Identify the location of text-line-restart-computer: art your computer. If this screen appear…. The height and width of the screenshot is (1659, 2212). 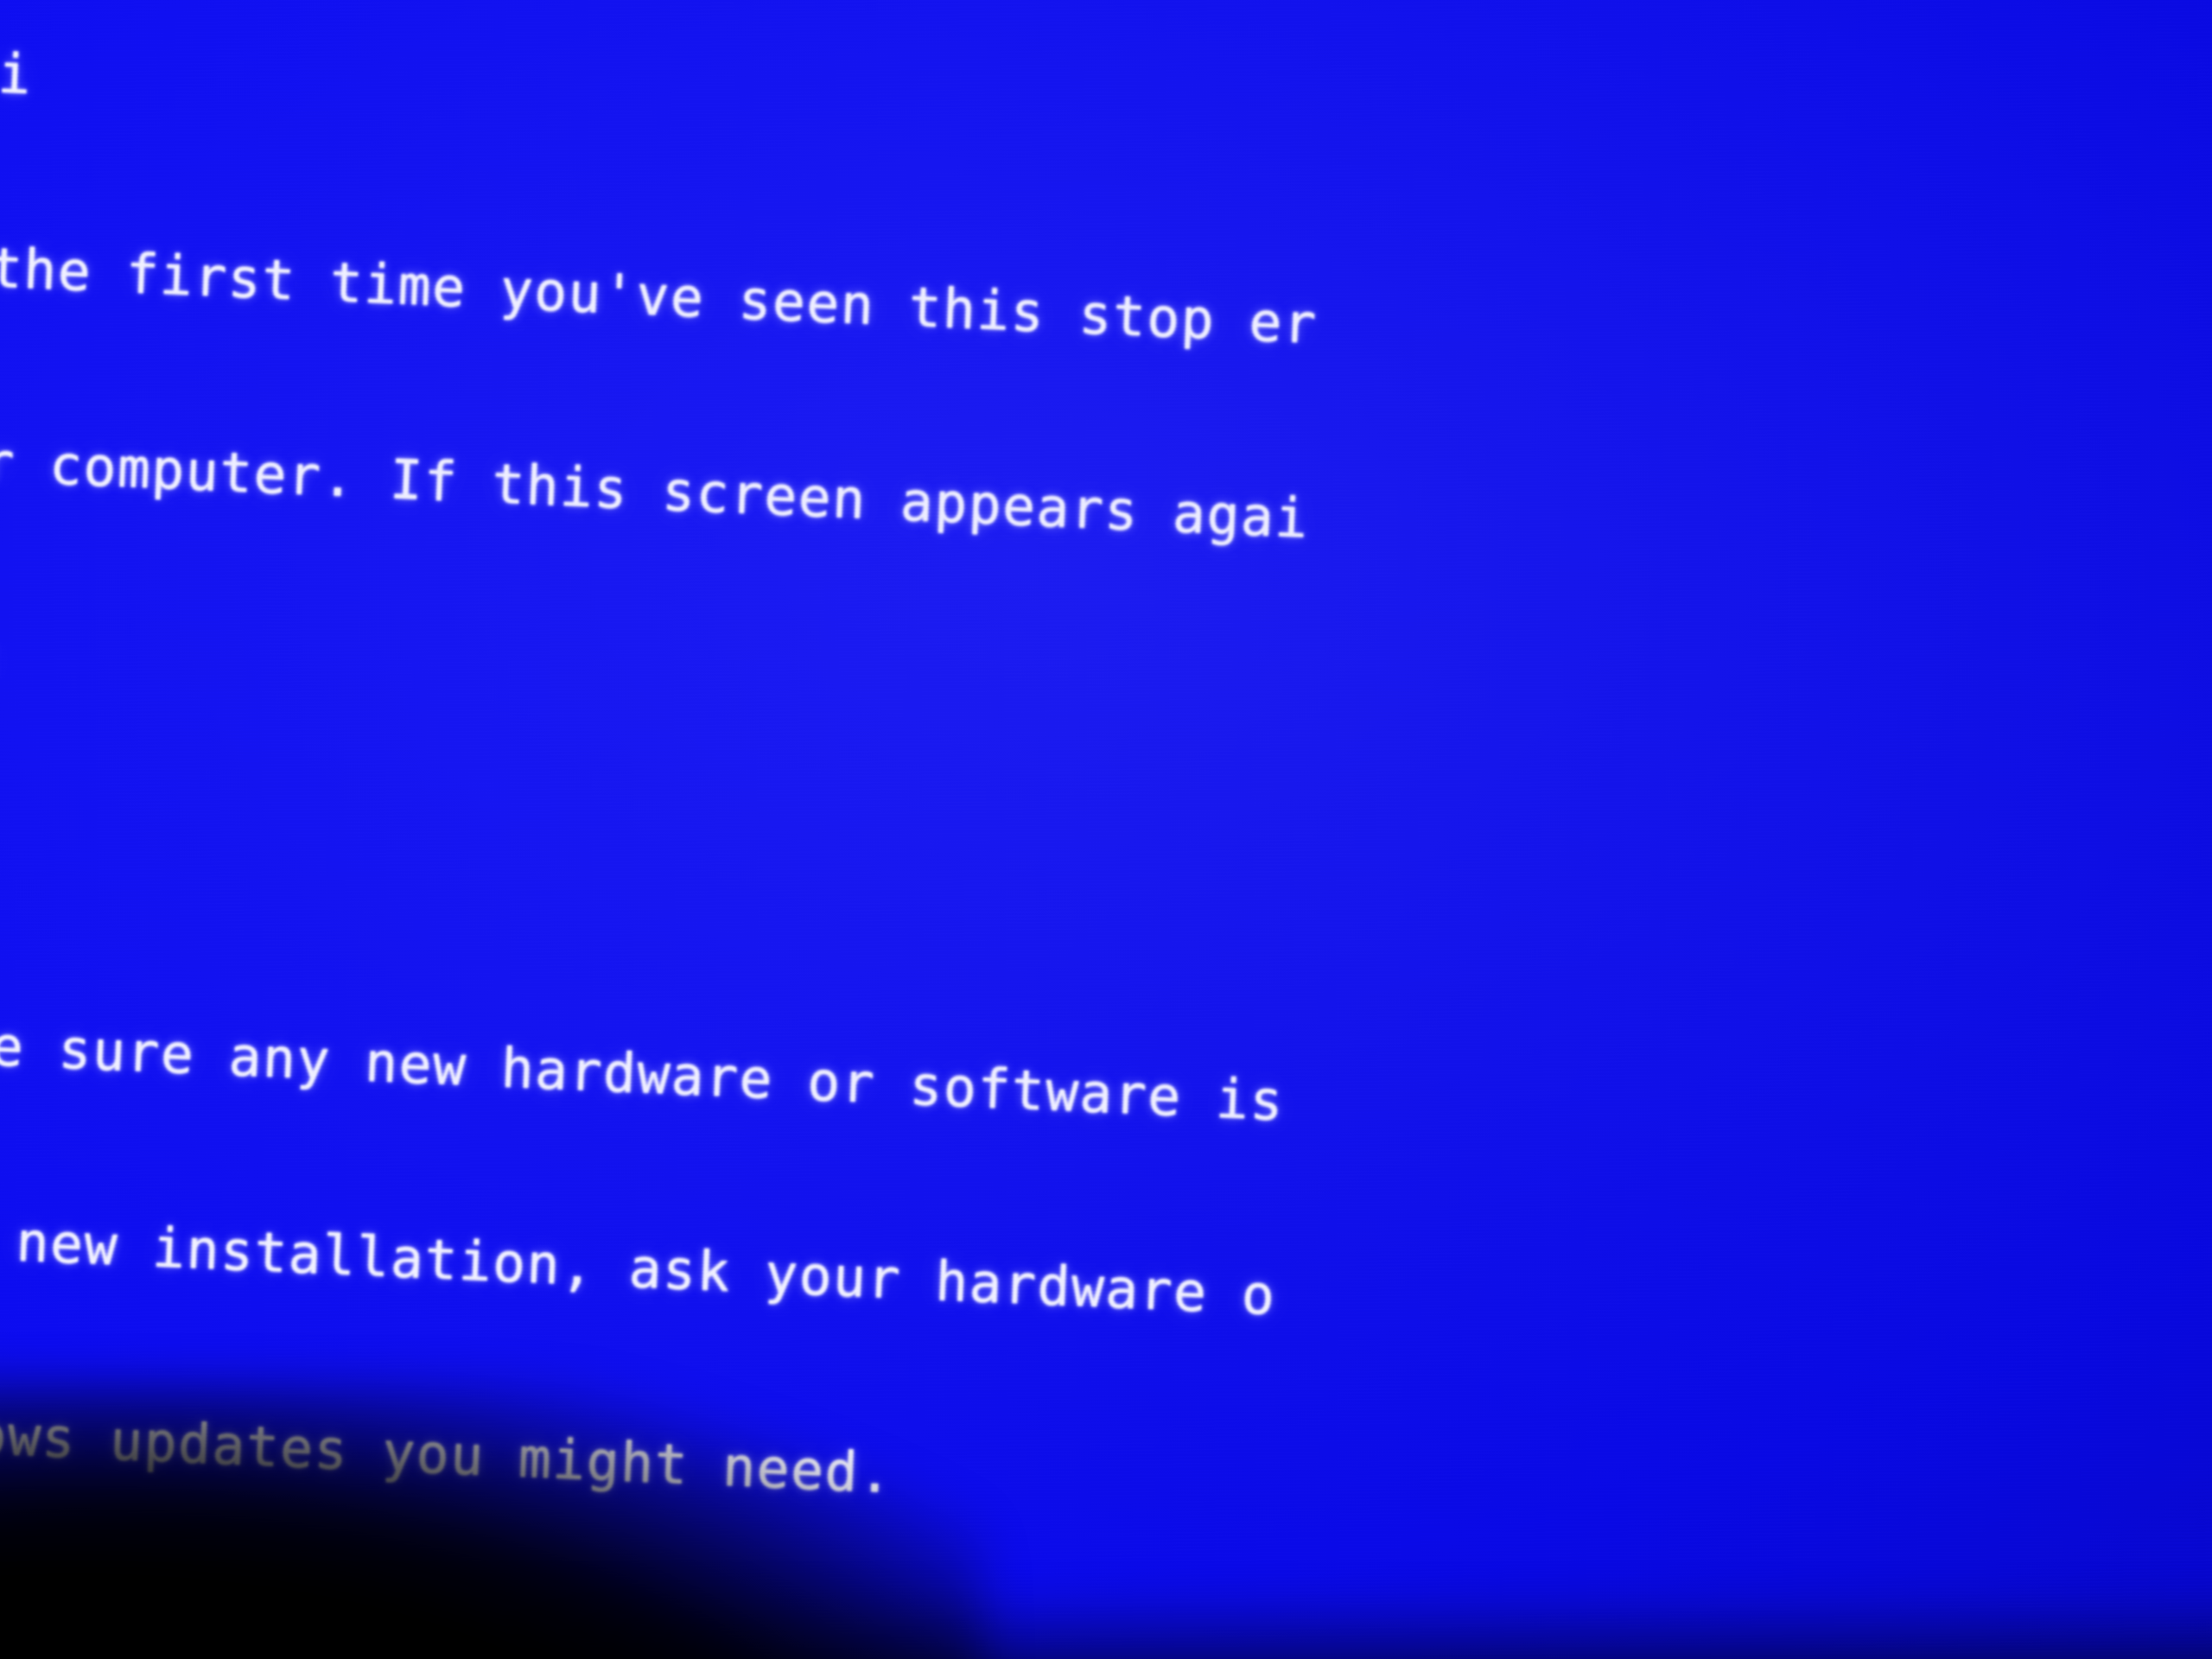
(655, 488).